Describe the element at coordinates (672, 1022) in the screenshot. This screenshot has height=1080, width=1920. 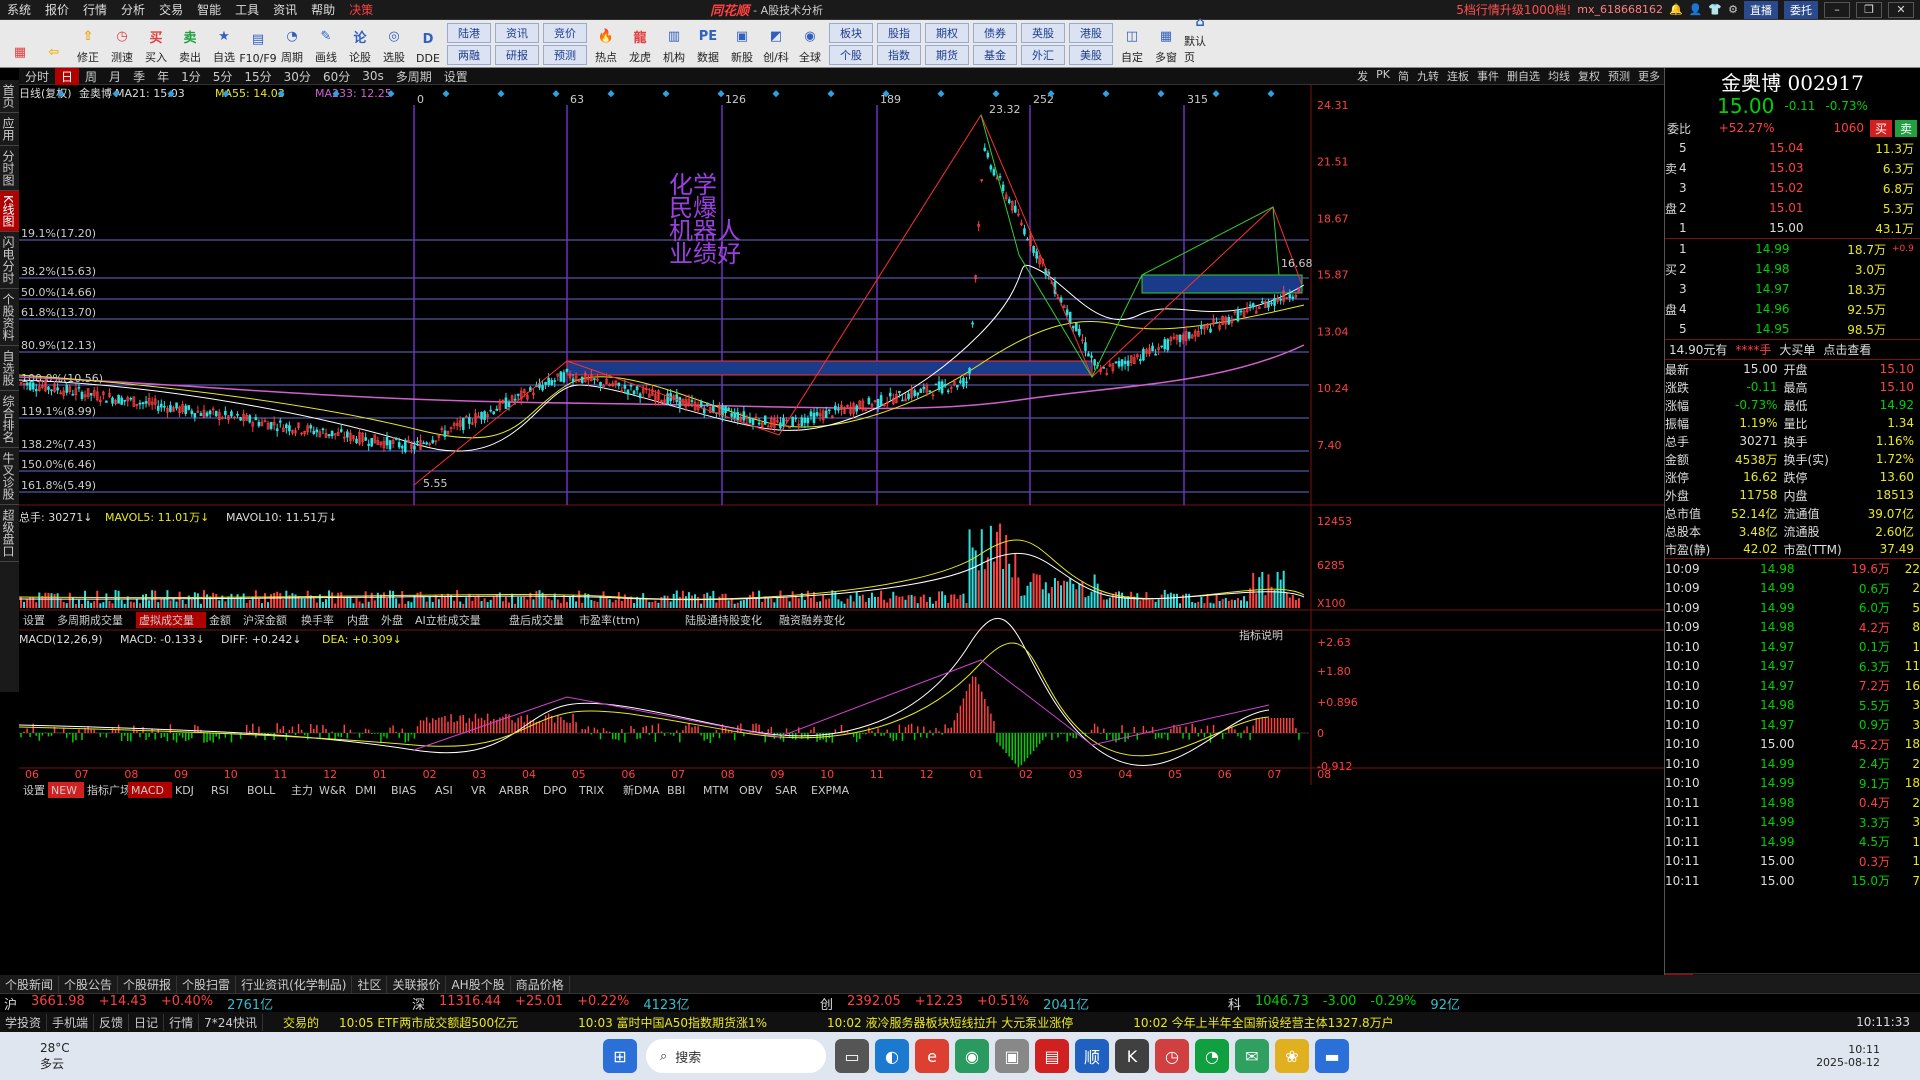
I see `news-item: 10:03 富时中国A50指数期货涨1%` at that location.